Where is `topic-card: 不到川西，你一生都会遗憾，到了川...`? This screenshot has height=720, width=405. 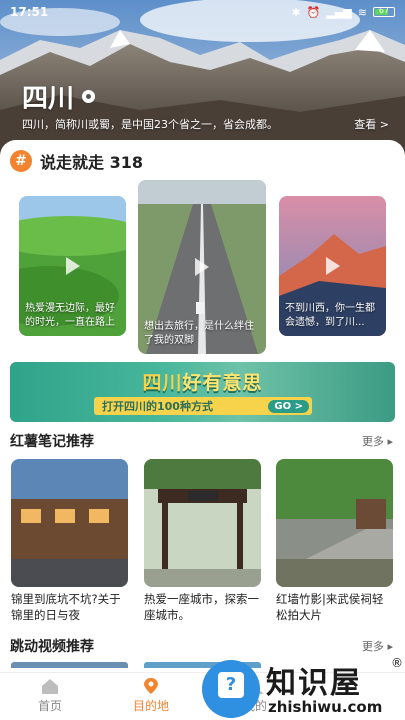
topic-card: 不到川西，你一生都会遗憾，到了川... is located at coordinates (332, 266).